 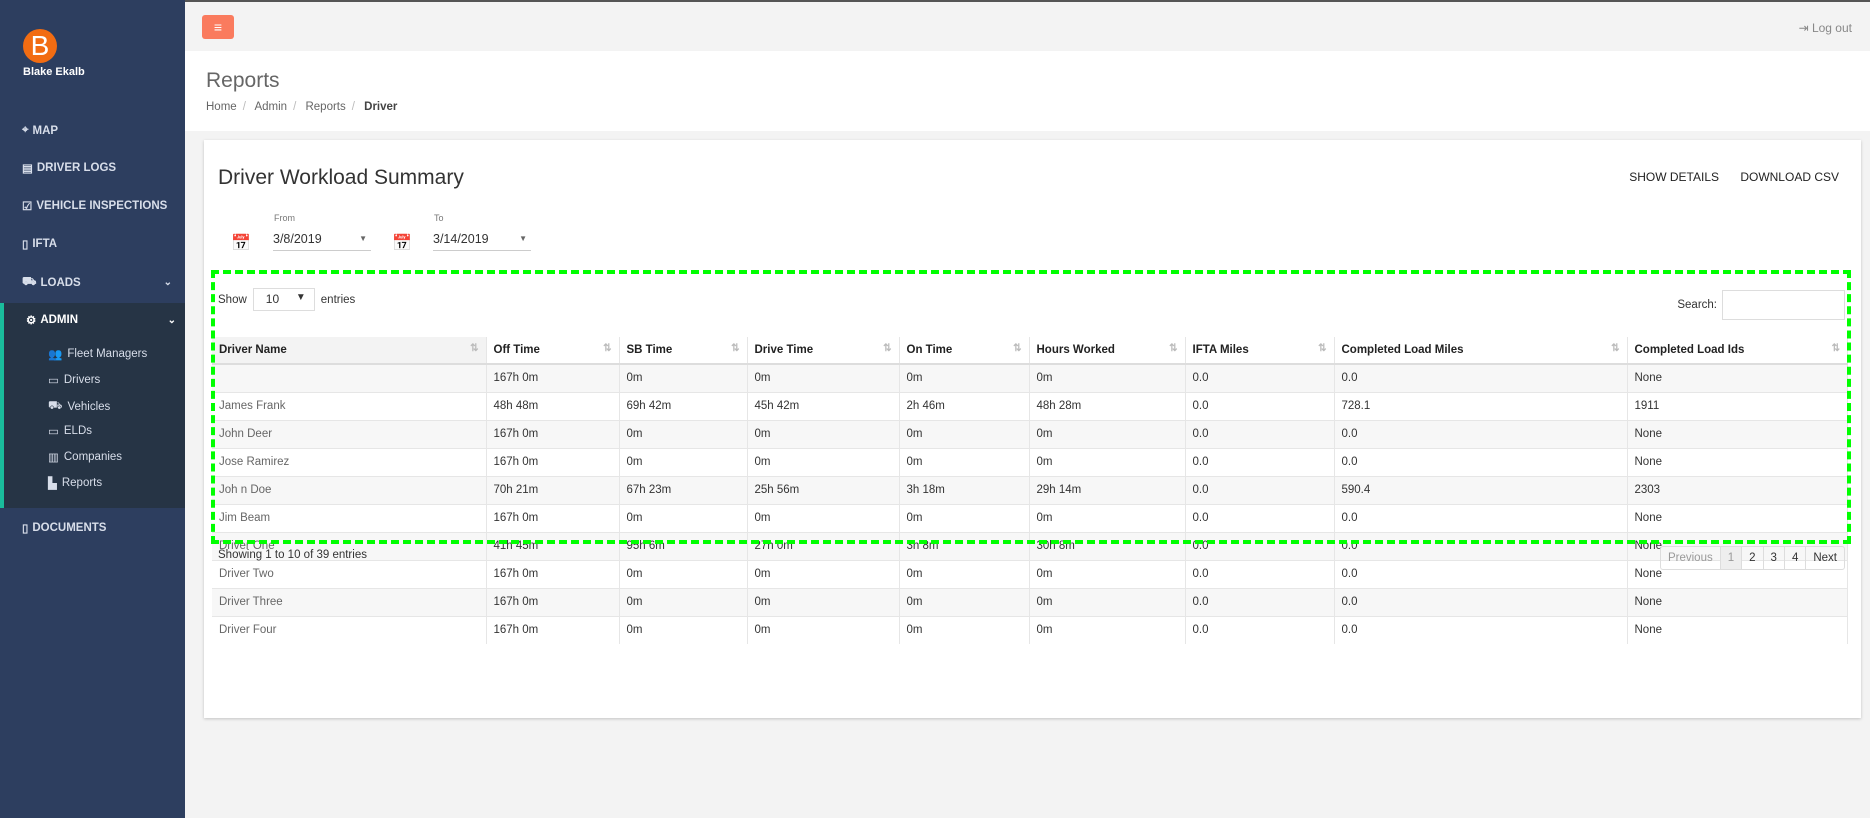 I want to click on table-row: Driver Four 167h 0m 0m 0m 0m 0m 0.0 0.0 None, so click(x=1030, y=629).